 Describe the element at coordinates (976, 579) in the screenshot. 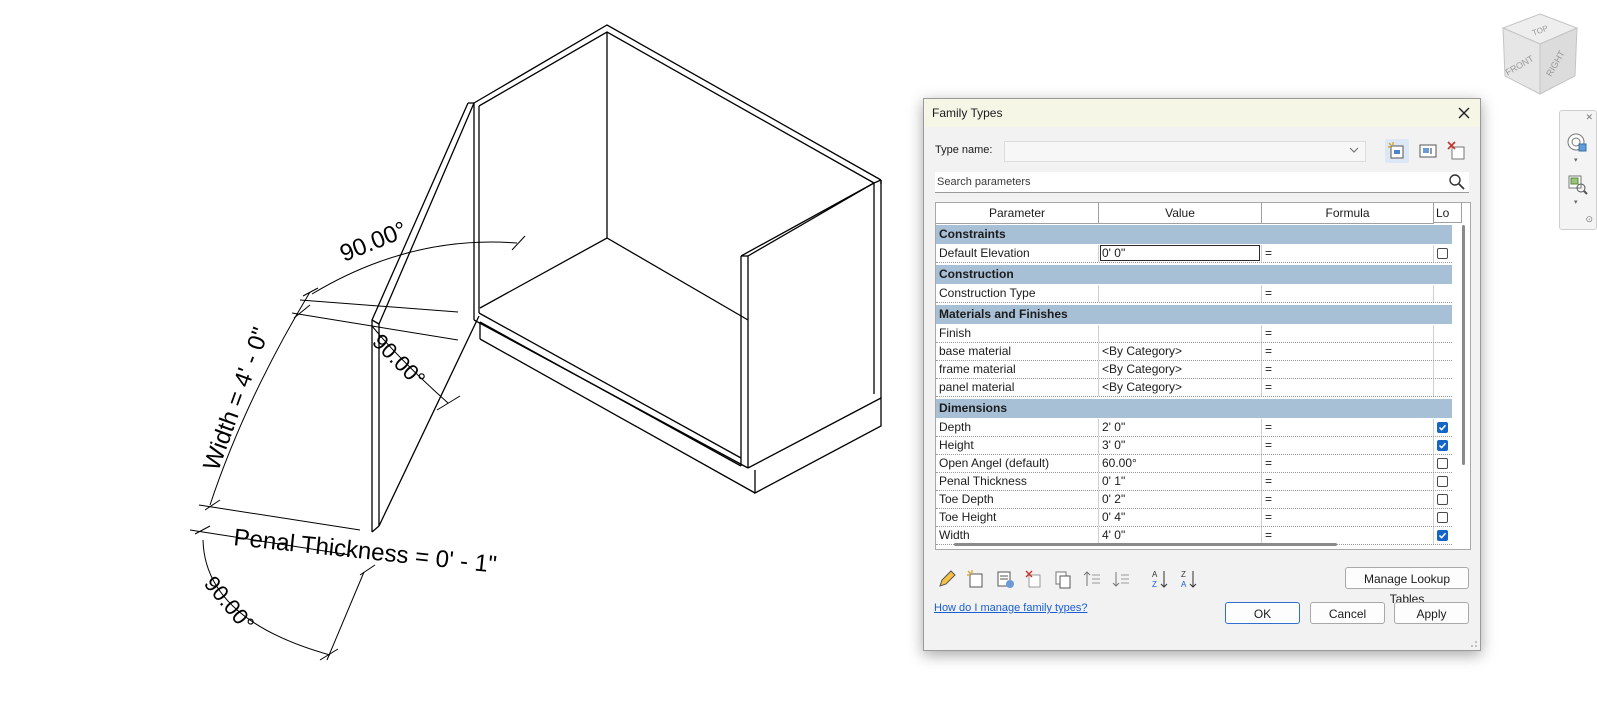

I see `new-parameter-icon` at that location.